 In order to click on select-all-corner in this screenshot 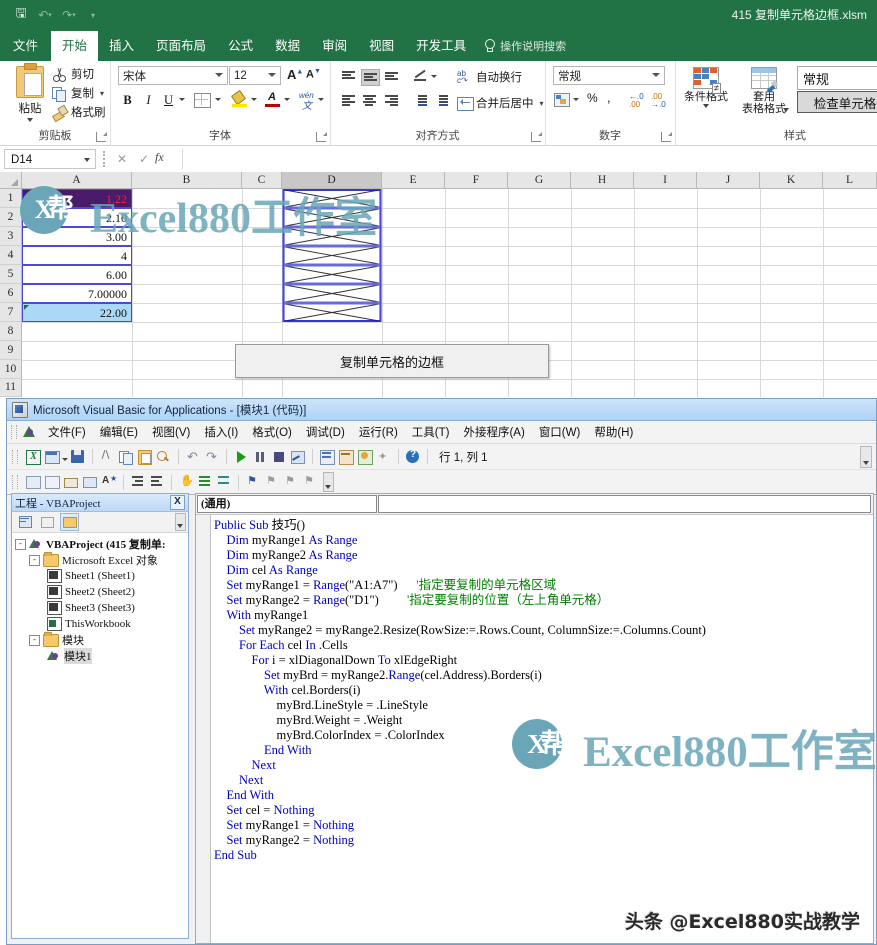, I will do `click(11, 180)`.